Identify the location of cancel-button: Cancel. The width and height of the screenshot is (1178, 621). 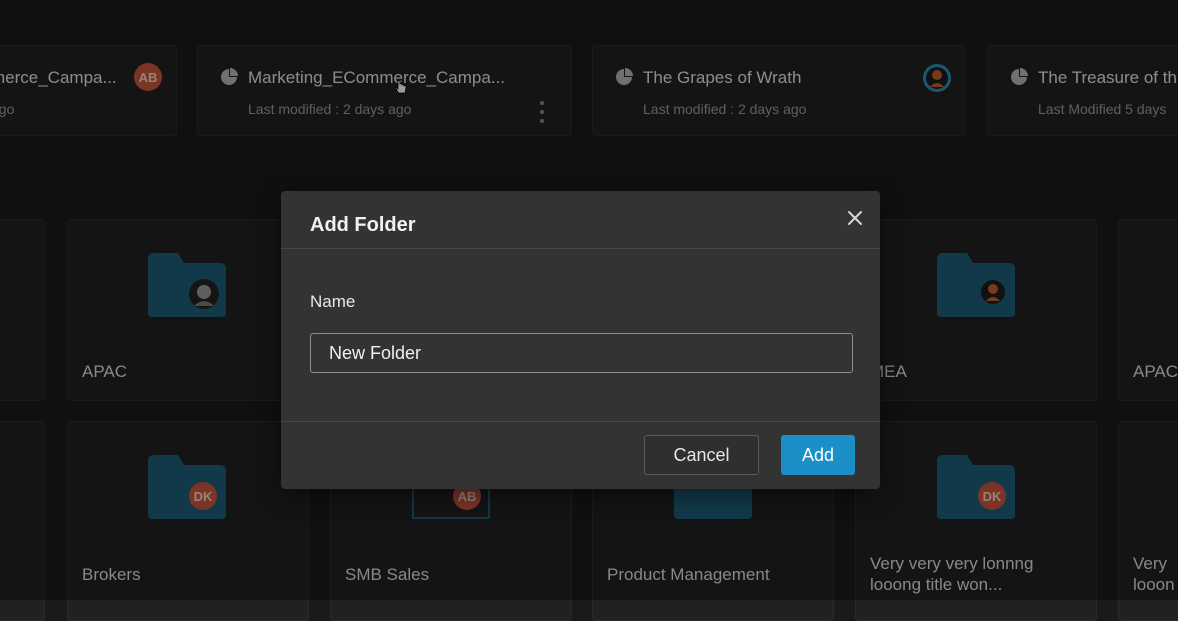
(701, 455).